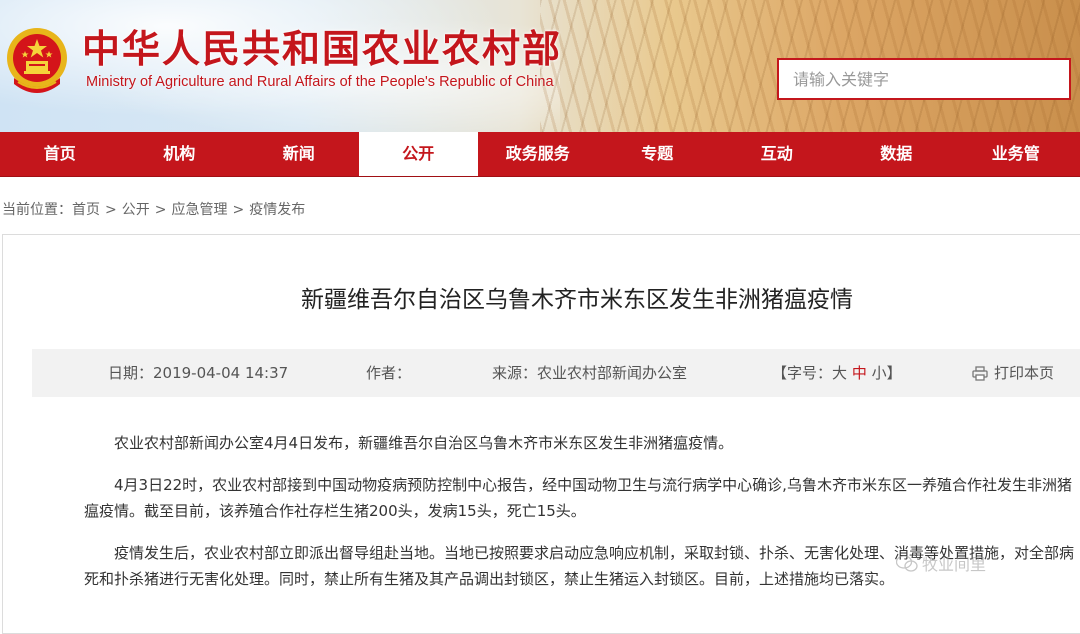 The height and width of the screenshot is (634, 1080). Describe the element at coordinates (879, 373) in the screenshot. I see `font-size-small-link: 小` at that location.